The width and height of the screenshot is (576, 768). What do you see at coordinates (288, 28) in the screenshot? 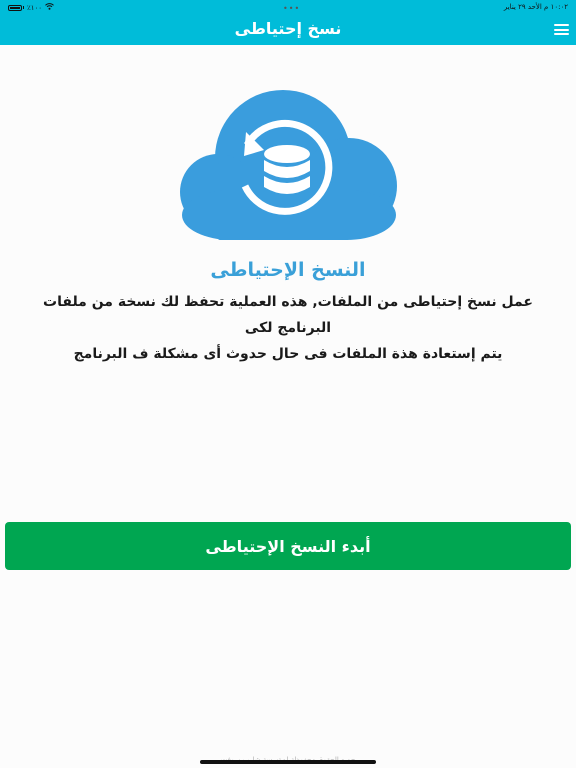
I see `page-title: نسخ إحتياطى` at bounding box center [288, 28].